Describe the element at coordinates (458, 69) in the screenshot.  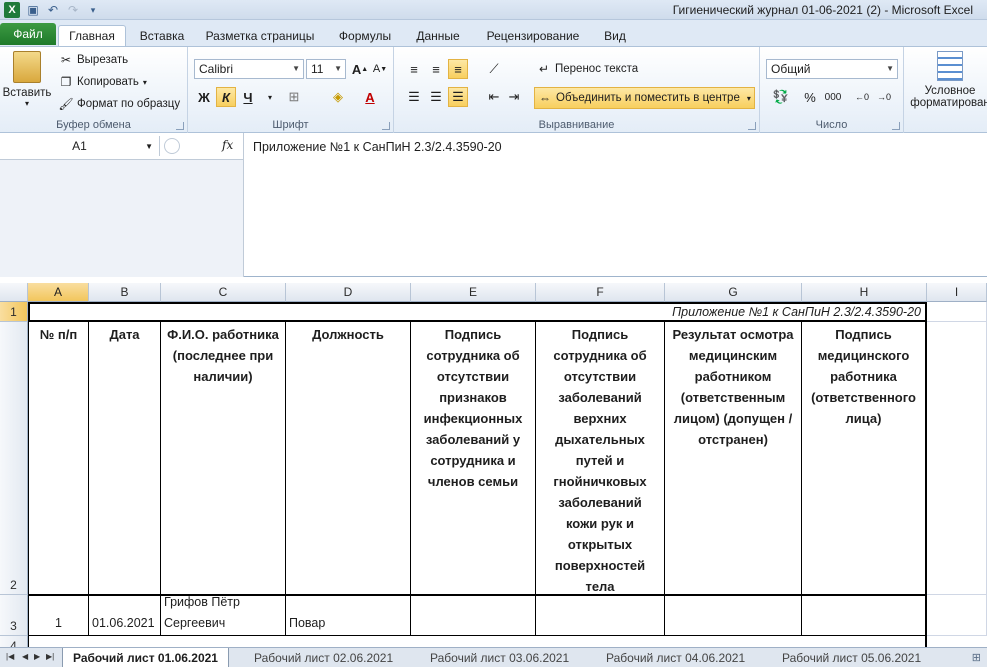
I see `align-bottom-icon: ≡` at that location.